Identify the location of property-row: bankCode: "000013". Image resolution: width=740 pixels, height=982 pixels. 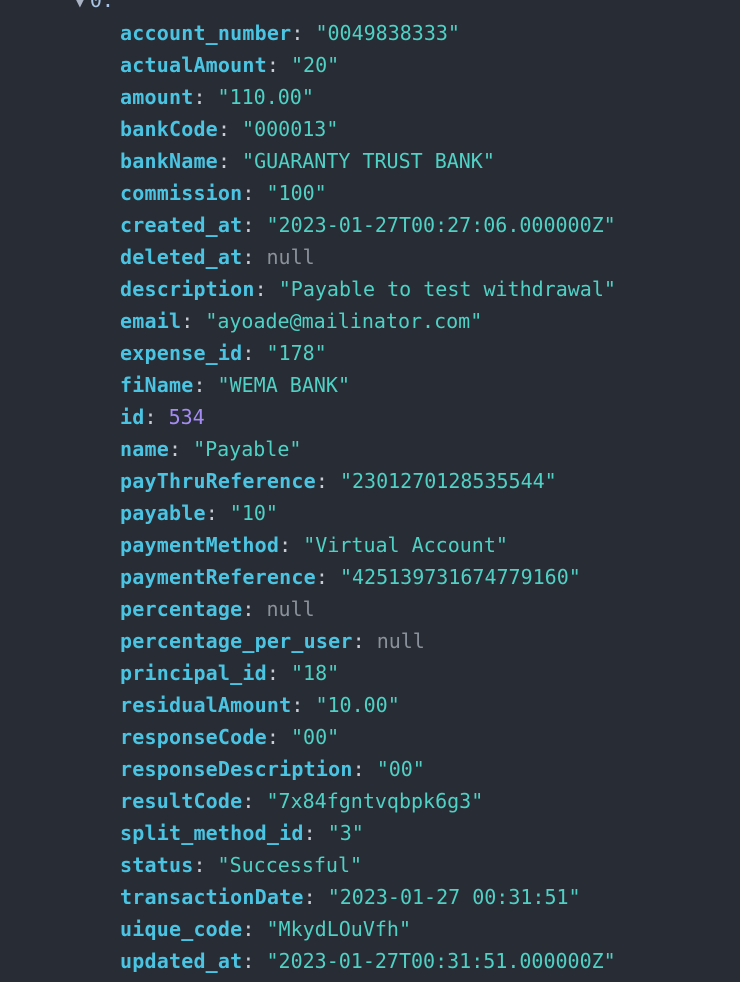
(430, 129).